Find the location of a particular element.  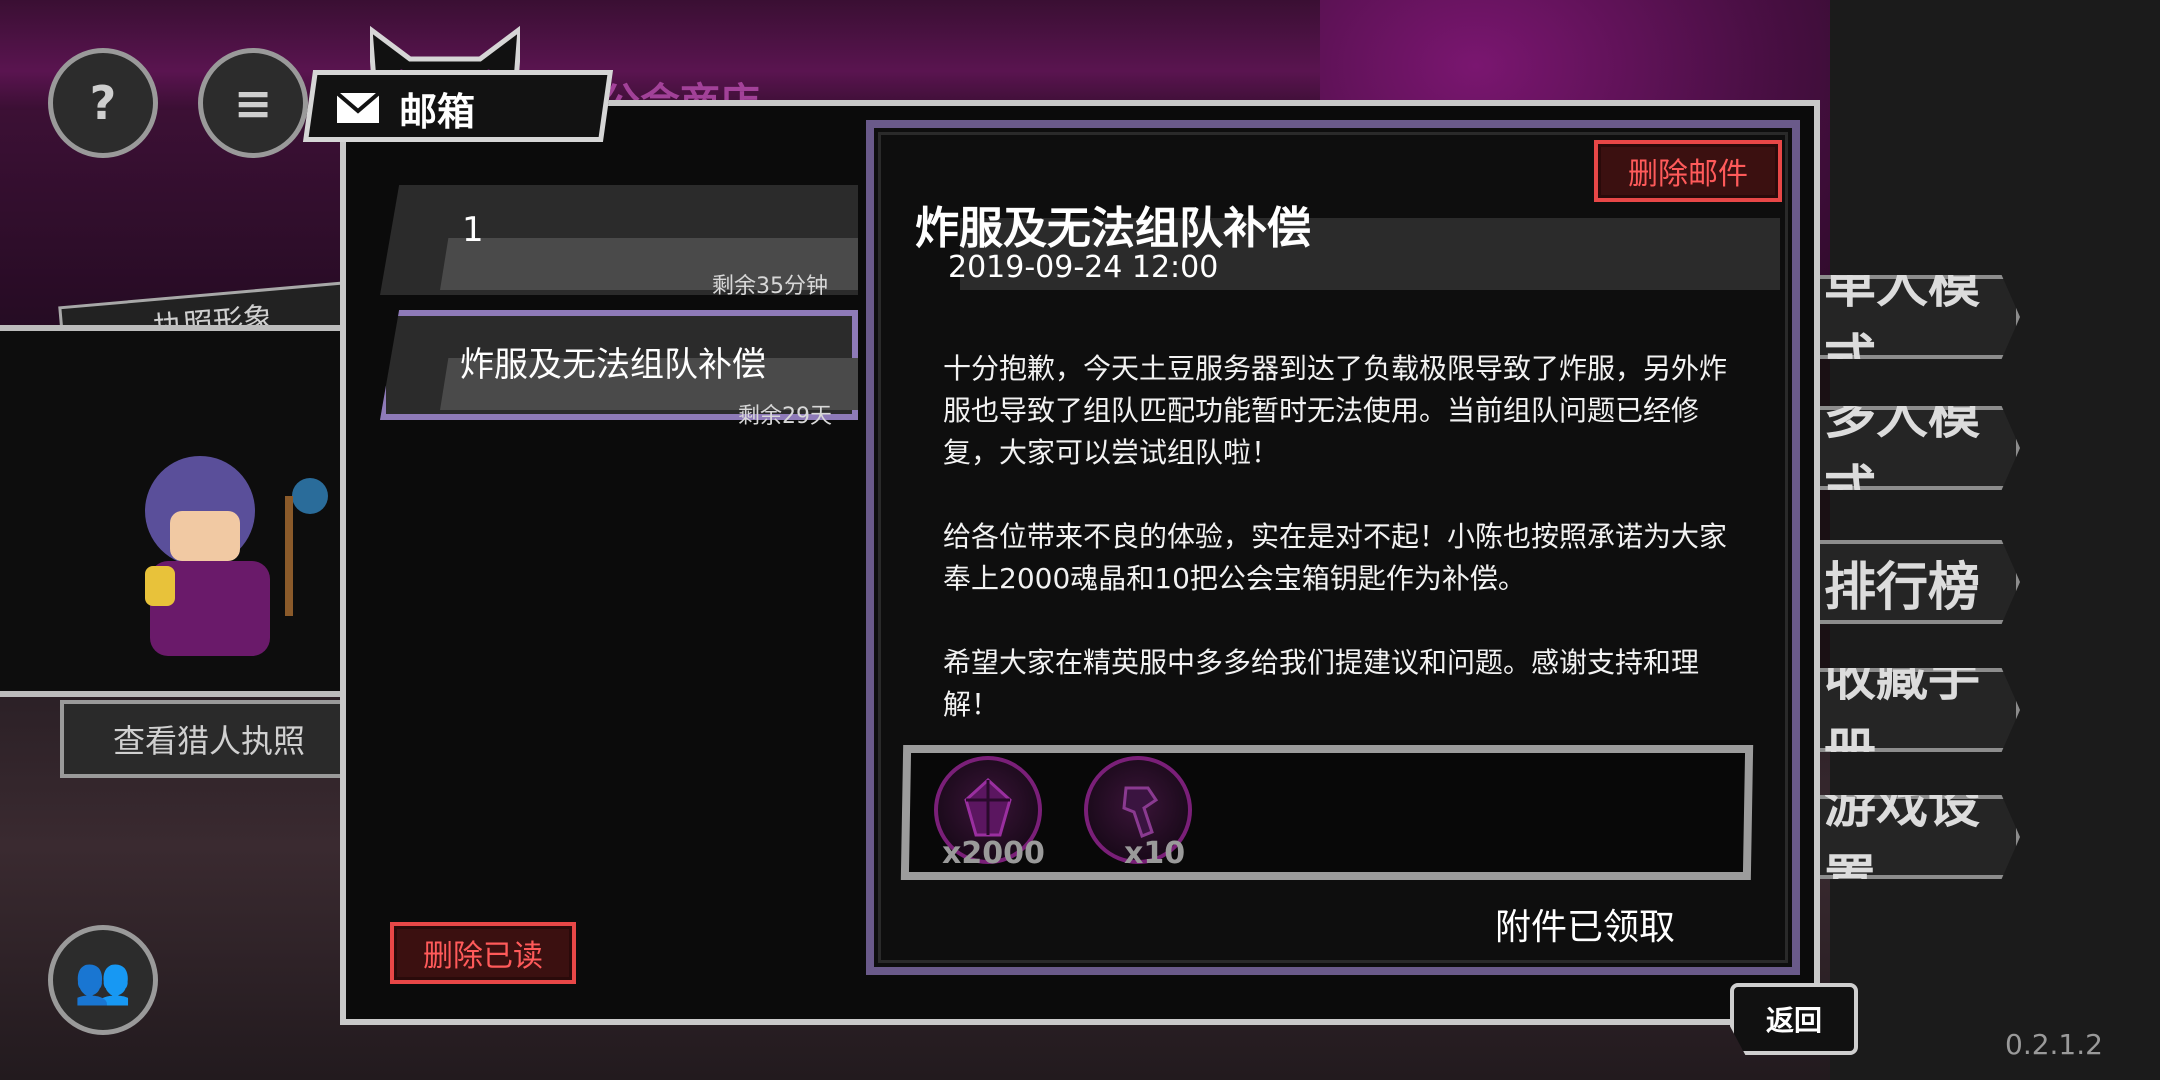

notice-button: ≡ is located at coordinates (253, 103).